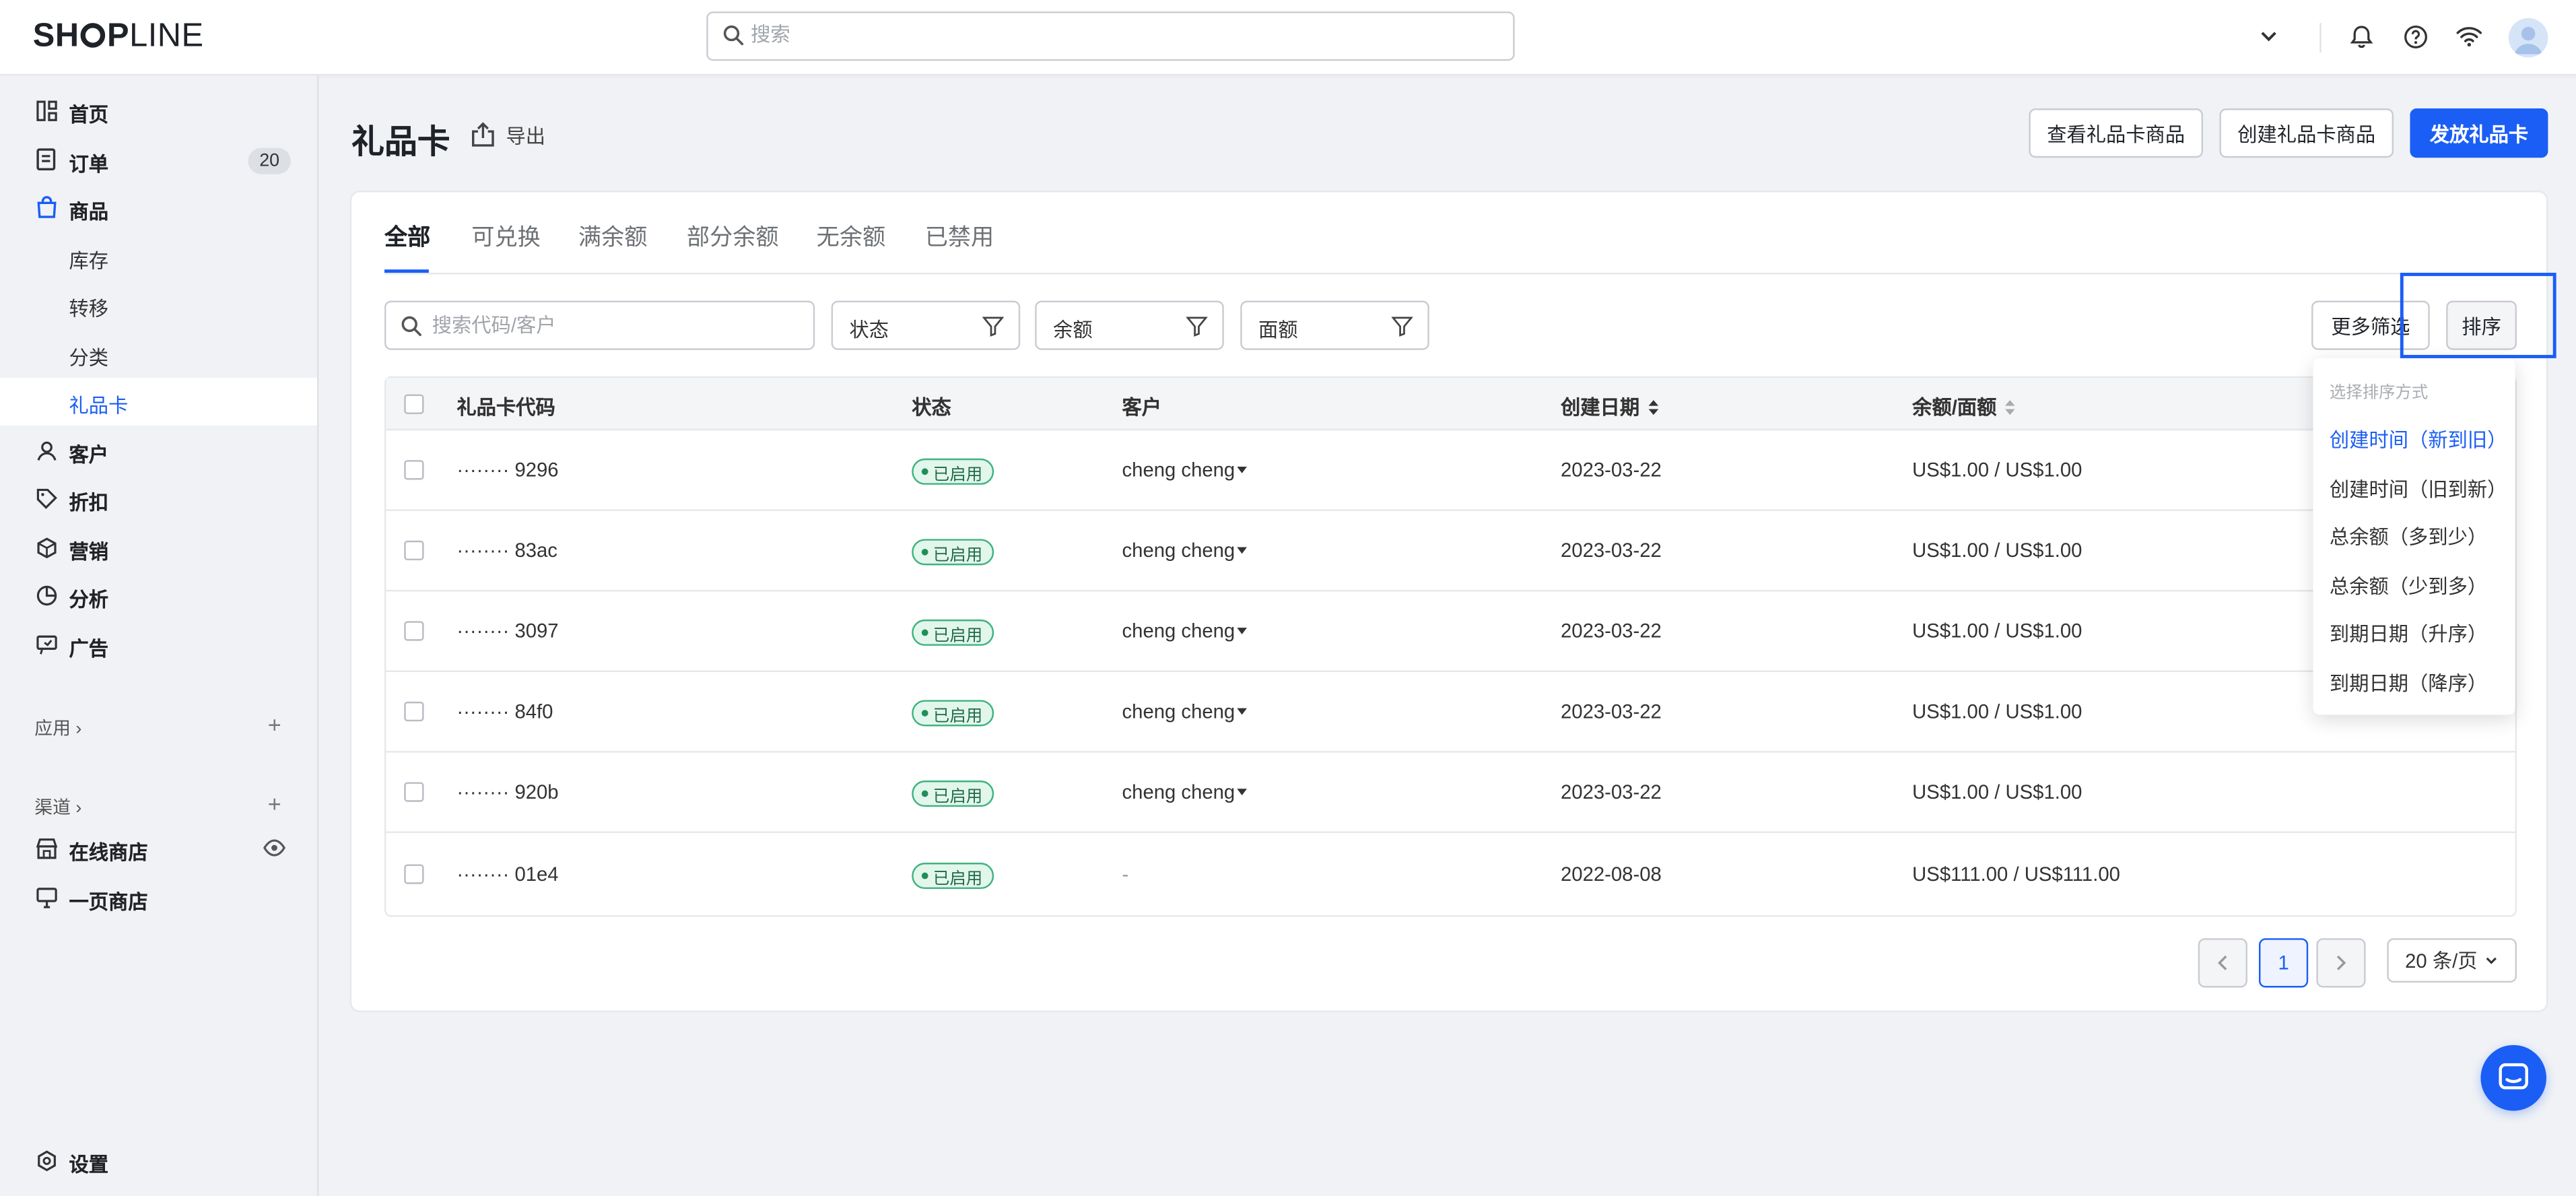 The image size is (2576, 1196). Describe the element at coordinates (158, 451) in the screenshot. I see `sidebar-item-customers: 客户` at that location.